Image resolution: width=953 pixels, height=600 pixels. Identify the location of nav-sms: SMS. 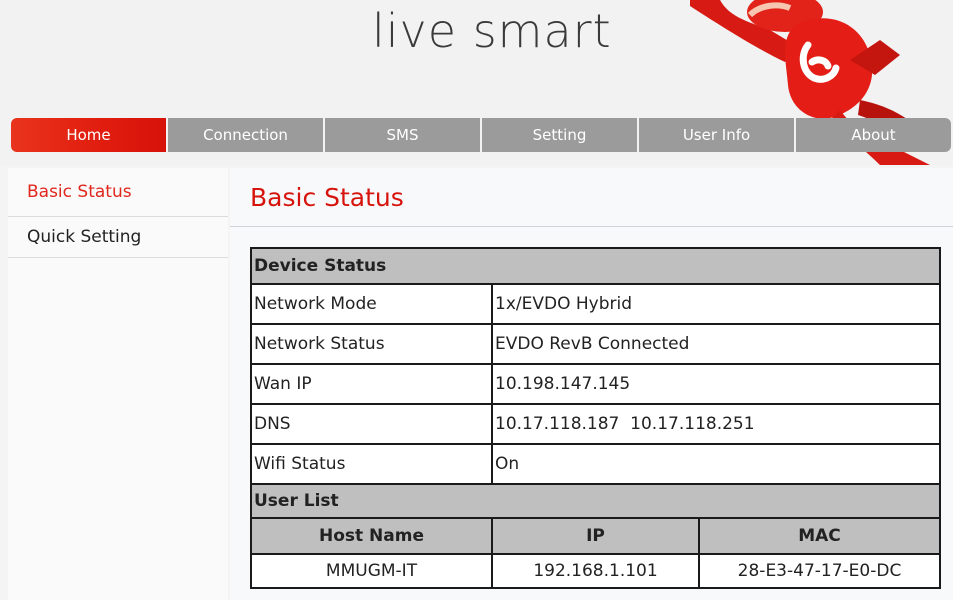
(402, 135).